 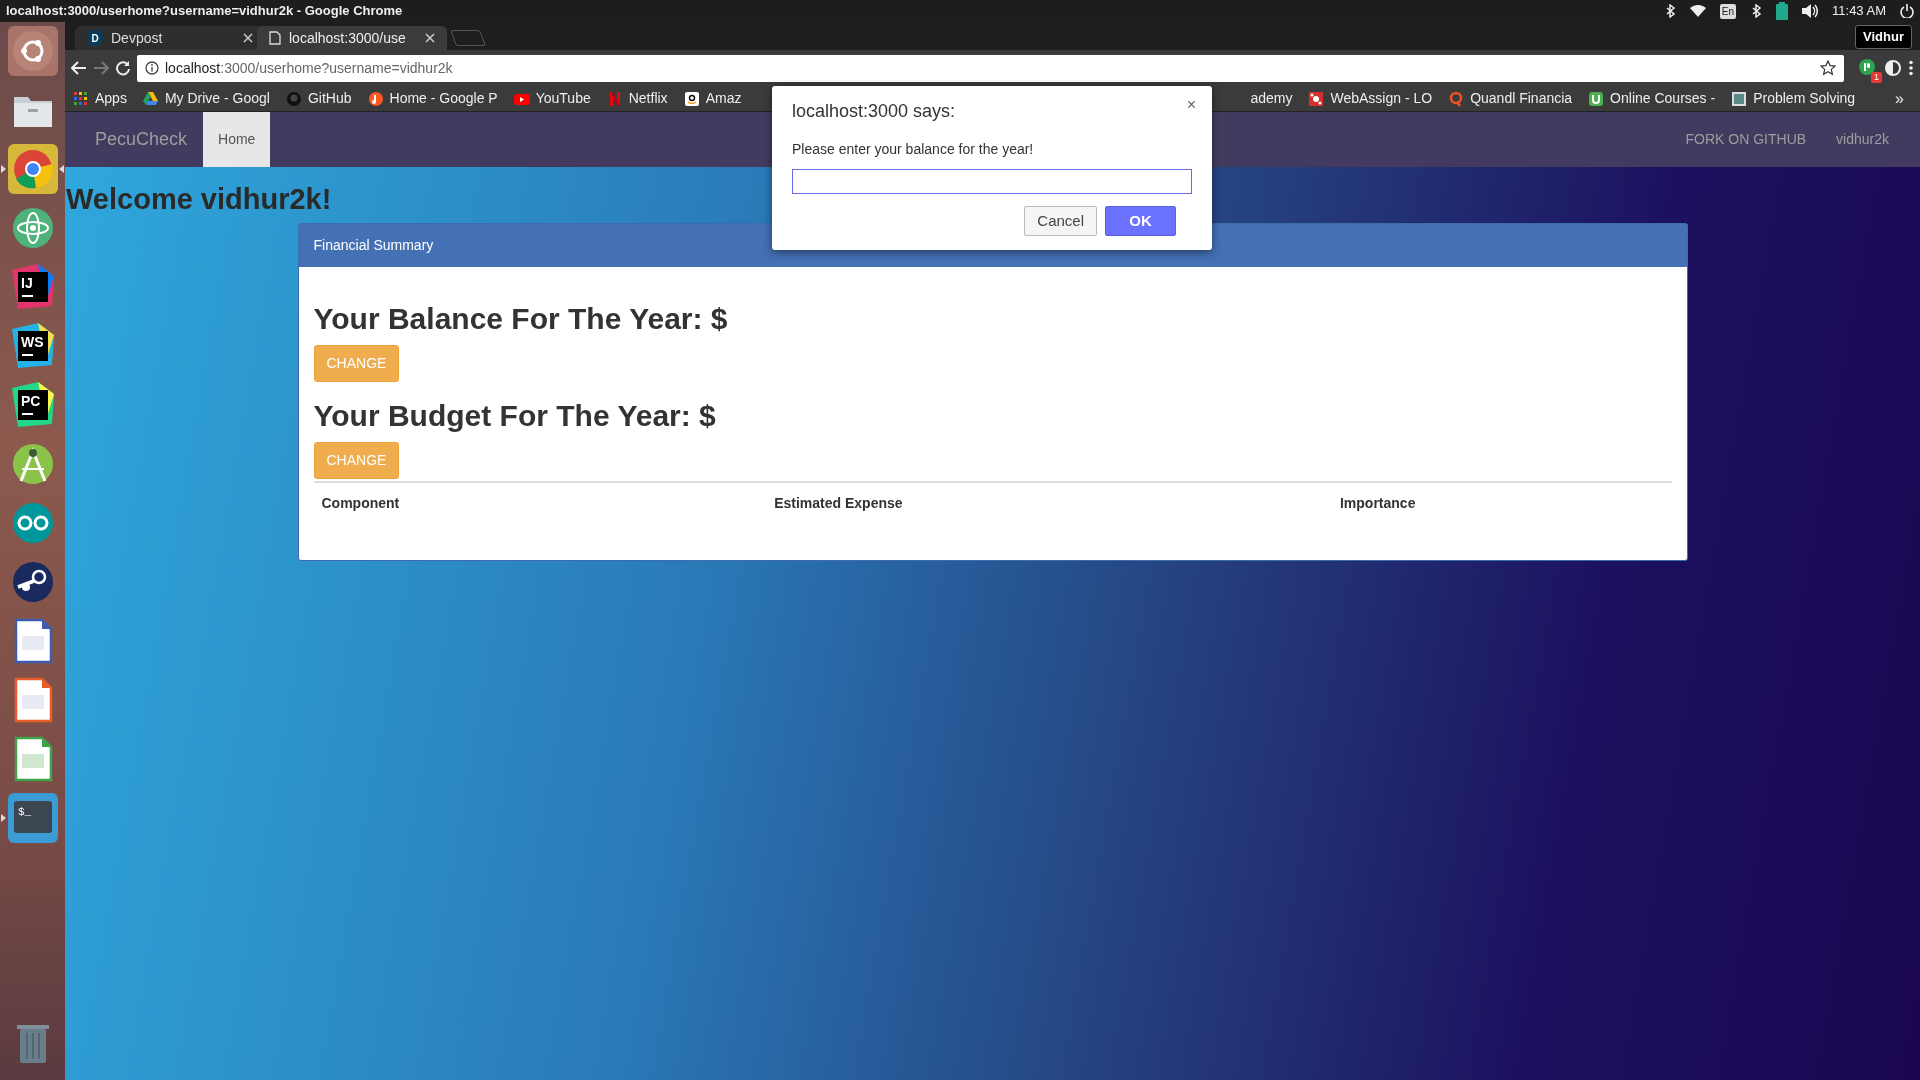 What do you see at coordinates (1746, 139) in the screenshot?
I see `nav-link: FORK ON GITHUB` at bounding box center [1746, 139].